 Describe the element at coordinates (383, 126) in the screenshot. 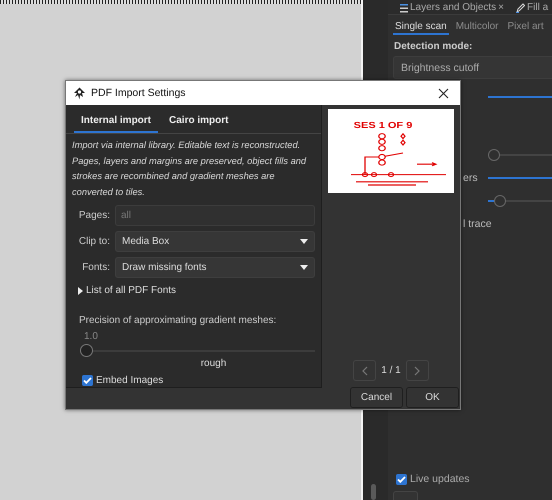

I see `preview-heading: SES 1 OF 9` at that location.